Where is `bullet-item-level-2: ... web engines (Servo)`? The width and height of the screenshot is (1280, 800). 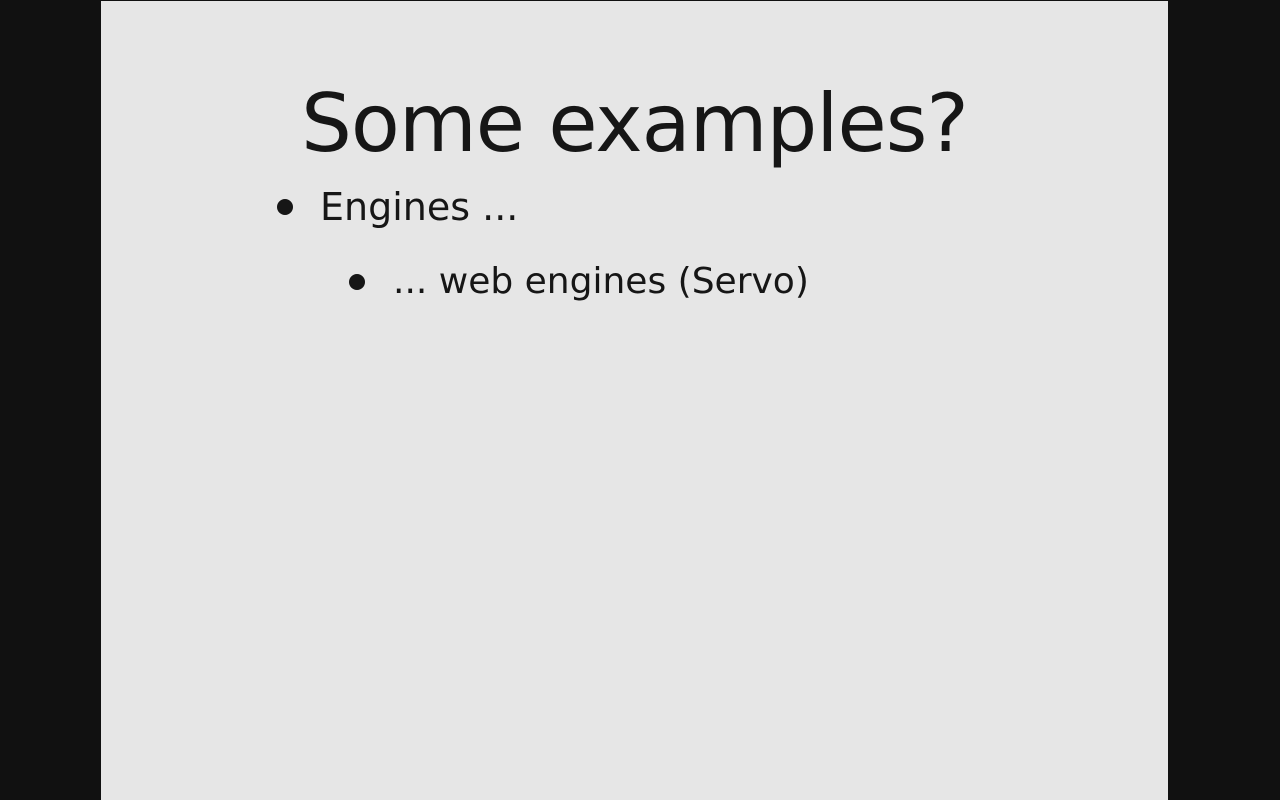 bullet-item-level-2: ... web engines (Servo) is located at coordinates (579, 282).